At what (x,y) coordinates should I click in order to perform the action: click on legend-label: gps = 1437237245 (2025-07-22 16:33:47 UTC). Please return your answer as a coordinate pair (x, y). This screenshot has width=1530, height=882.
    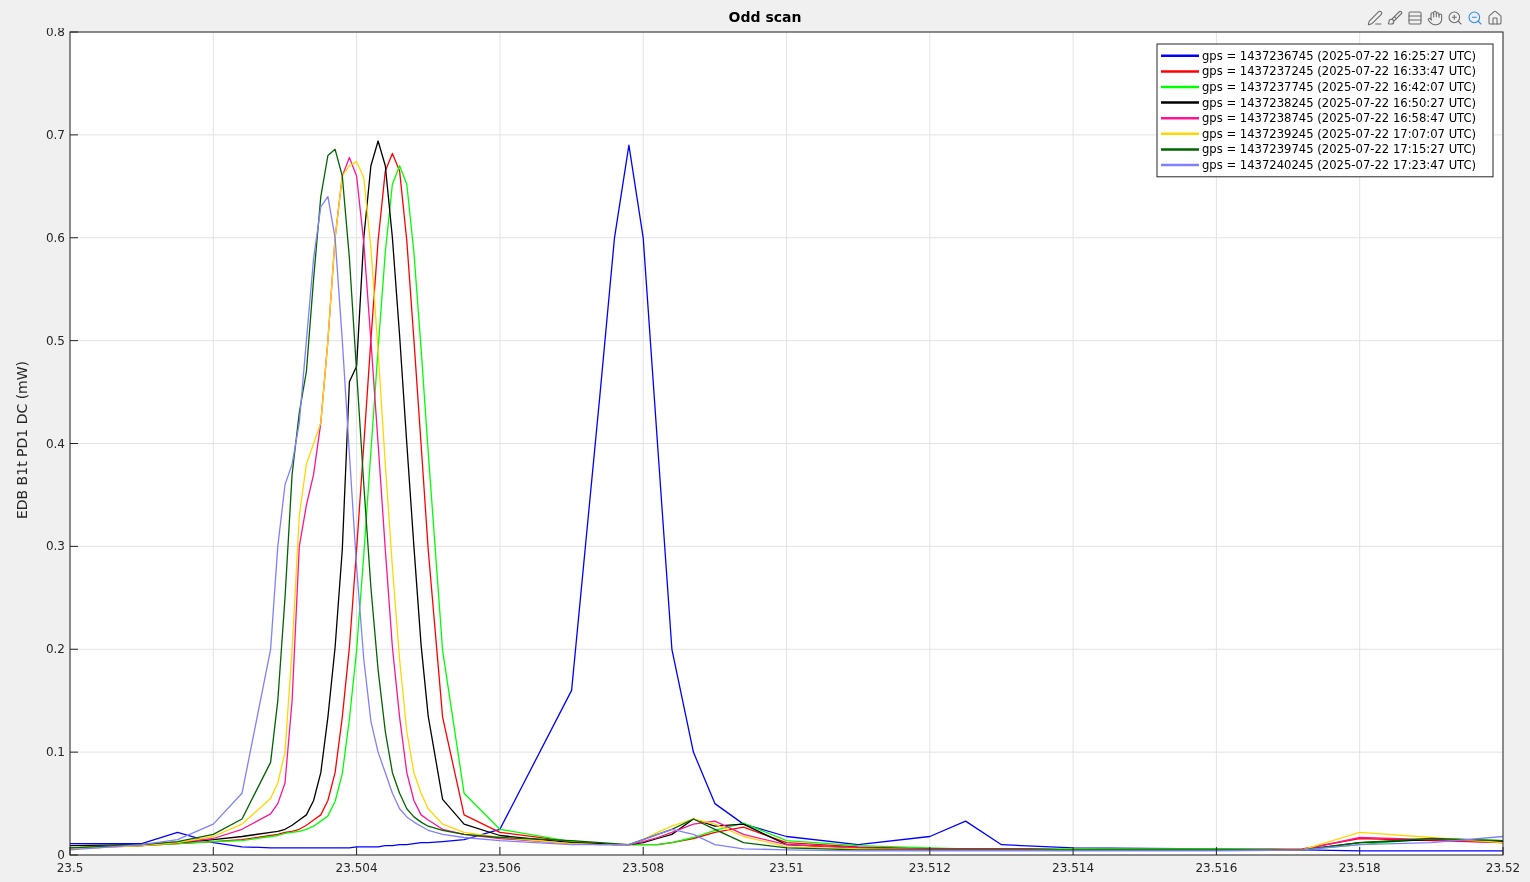
    Looking at the image, I should click on (1339, 71).